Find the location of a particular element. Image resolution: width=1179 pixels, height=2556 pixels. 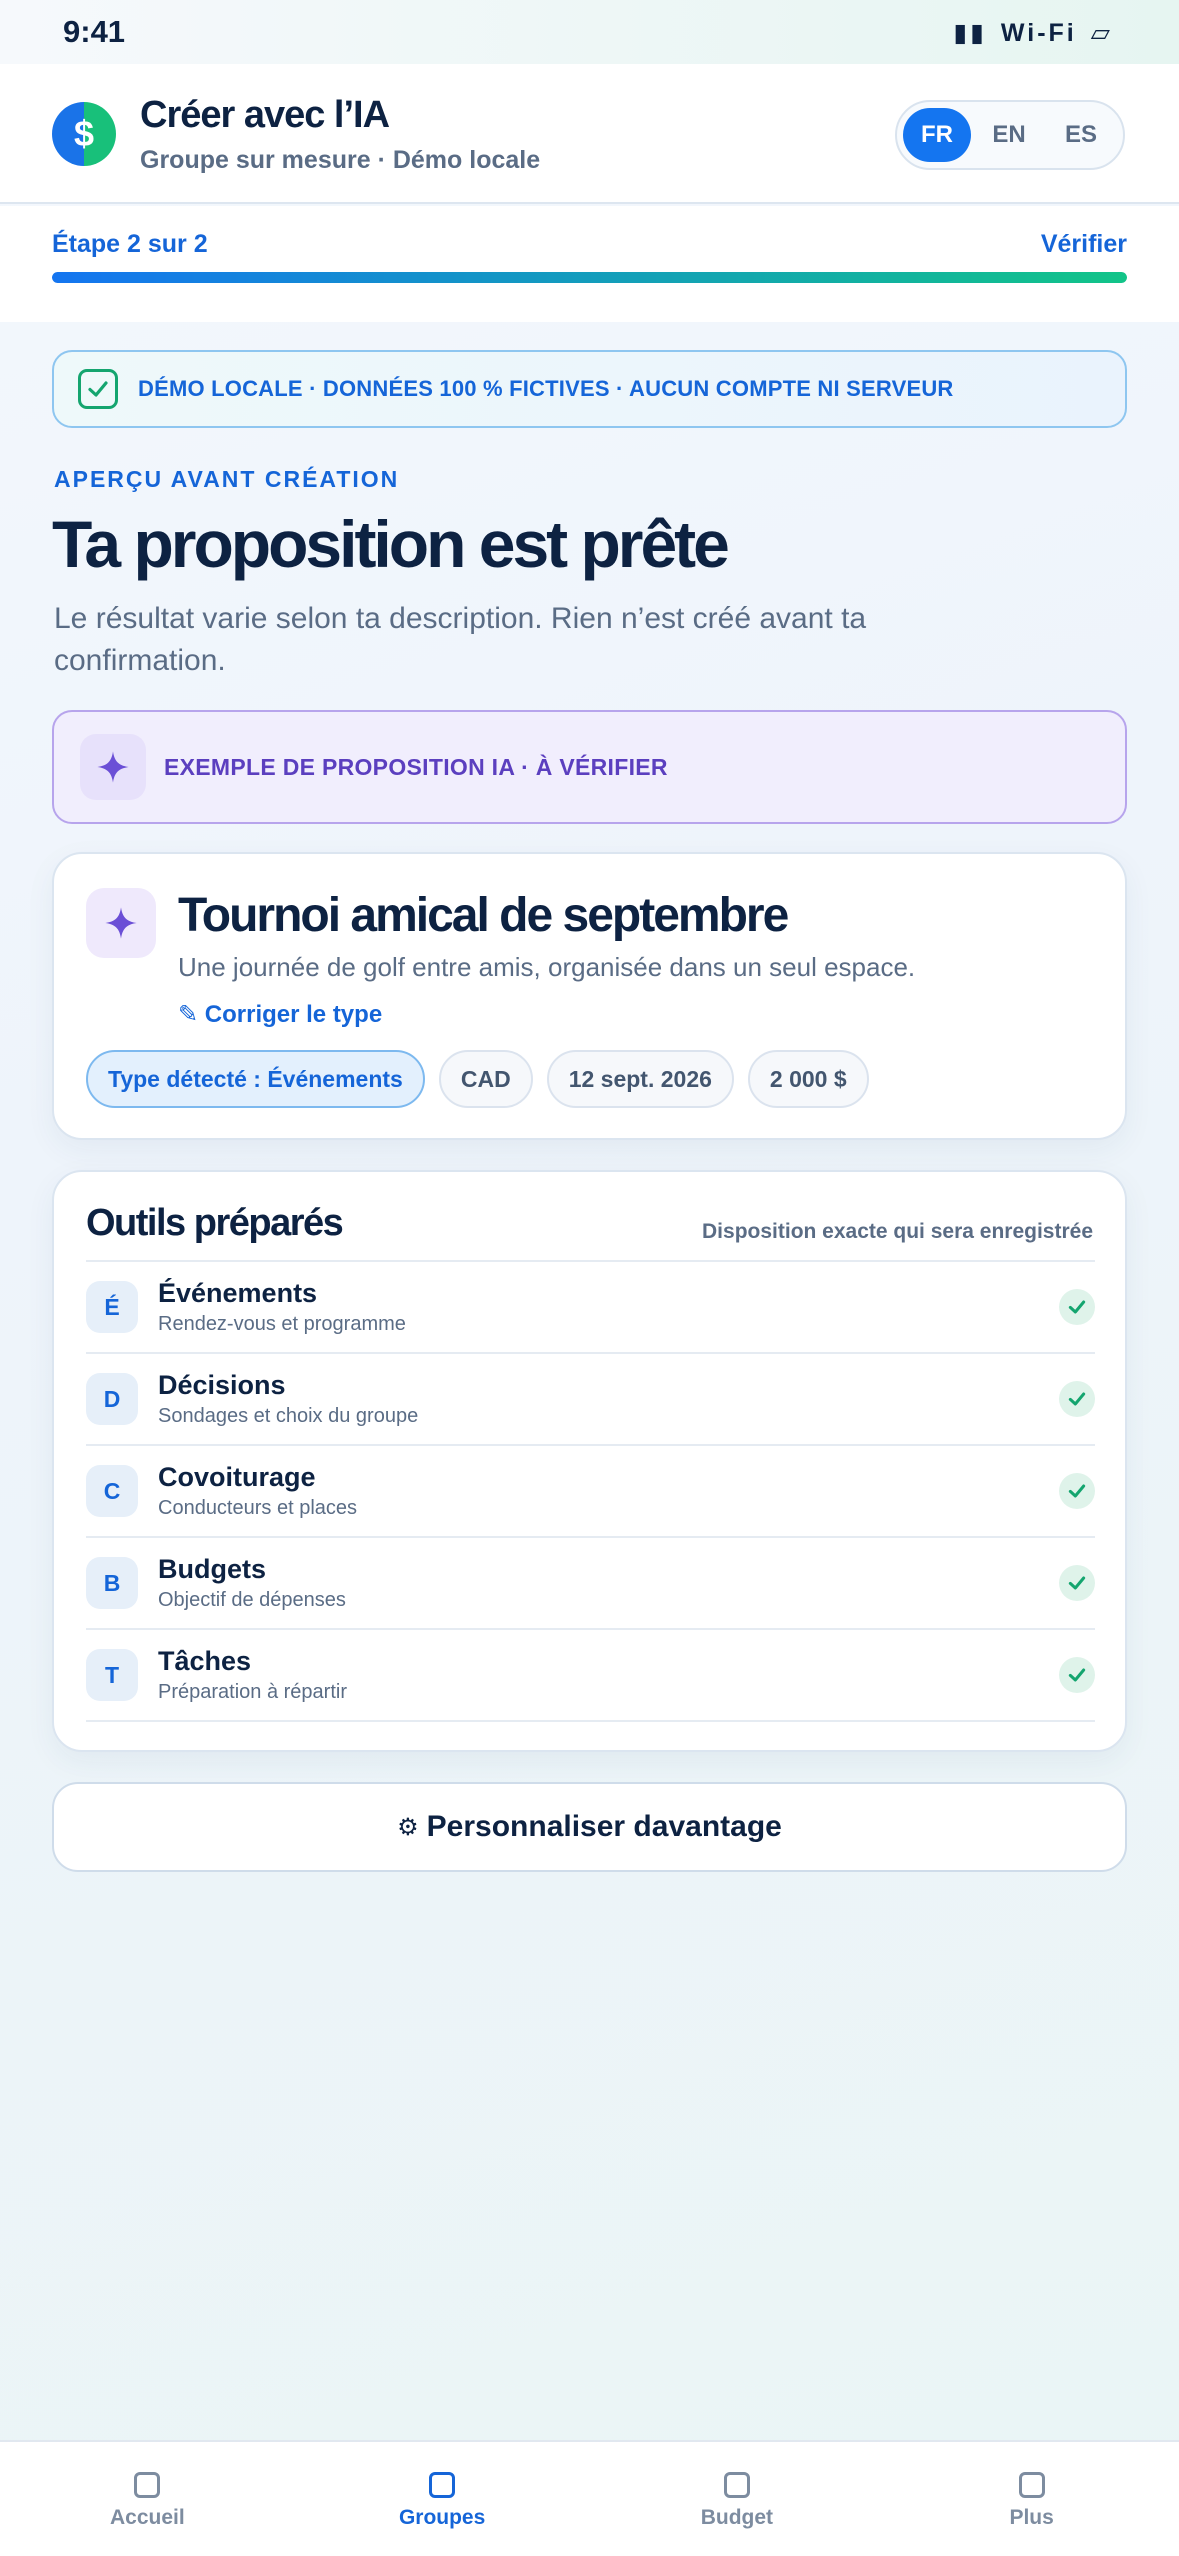

page-subtitle: Groupe sur mesure · Démo locale is located at coordinates (340, 160).